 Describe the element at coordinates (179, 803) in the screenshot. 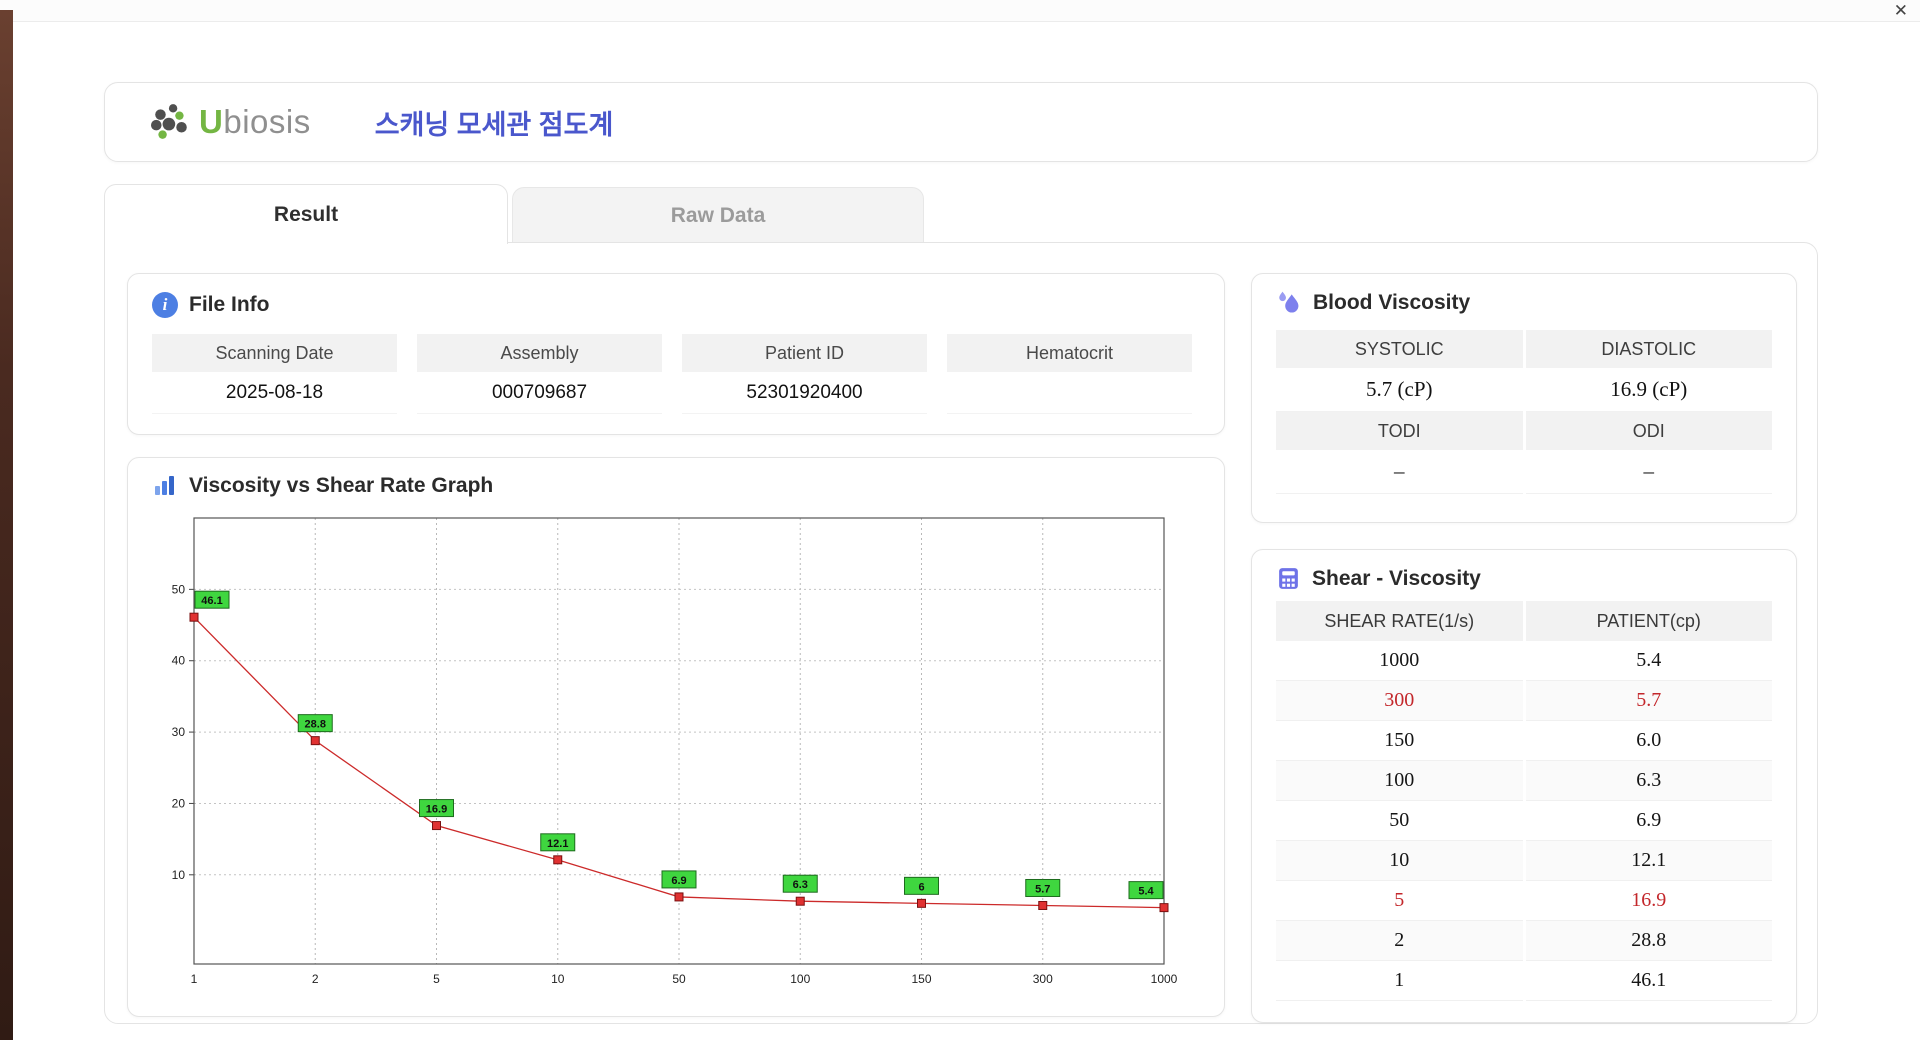

I see `svg-text: 20` at that location.